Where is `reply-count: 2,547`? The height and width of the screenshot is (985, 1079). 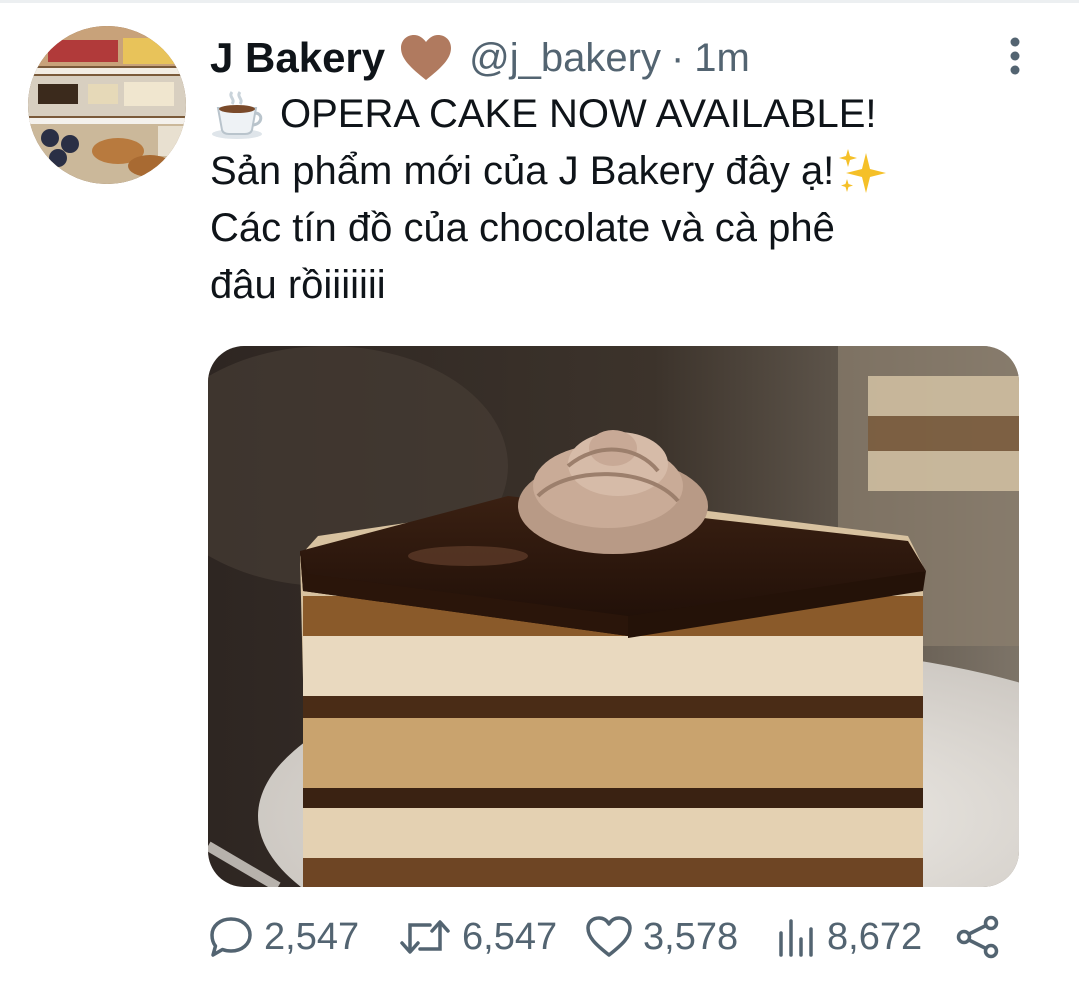
reply-count: 2,547 is located at coordinates (312, 936).